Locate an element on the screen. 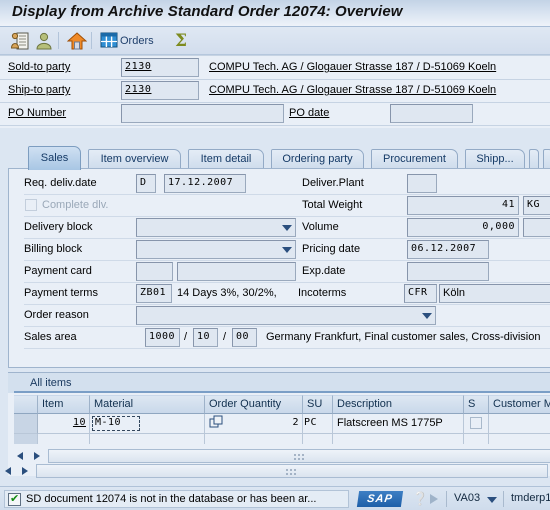 The height and width of the screenshot is (510, 550). order-reason-row: Order reason is located at coordinates (282, 316).